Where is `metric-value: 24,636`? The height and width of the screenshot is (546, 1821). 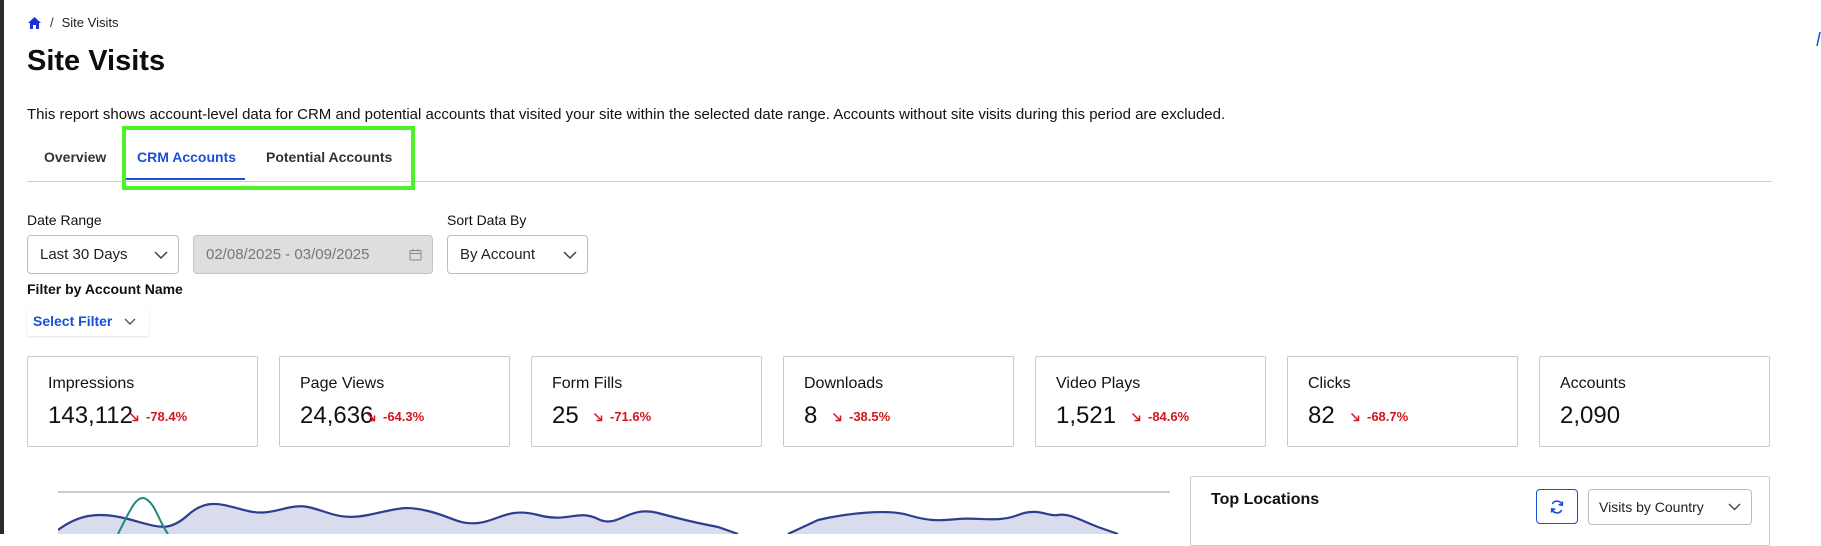 metric-value: 24,636 is located at coordinates (337, 415).